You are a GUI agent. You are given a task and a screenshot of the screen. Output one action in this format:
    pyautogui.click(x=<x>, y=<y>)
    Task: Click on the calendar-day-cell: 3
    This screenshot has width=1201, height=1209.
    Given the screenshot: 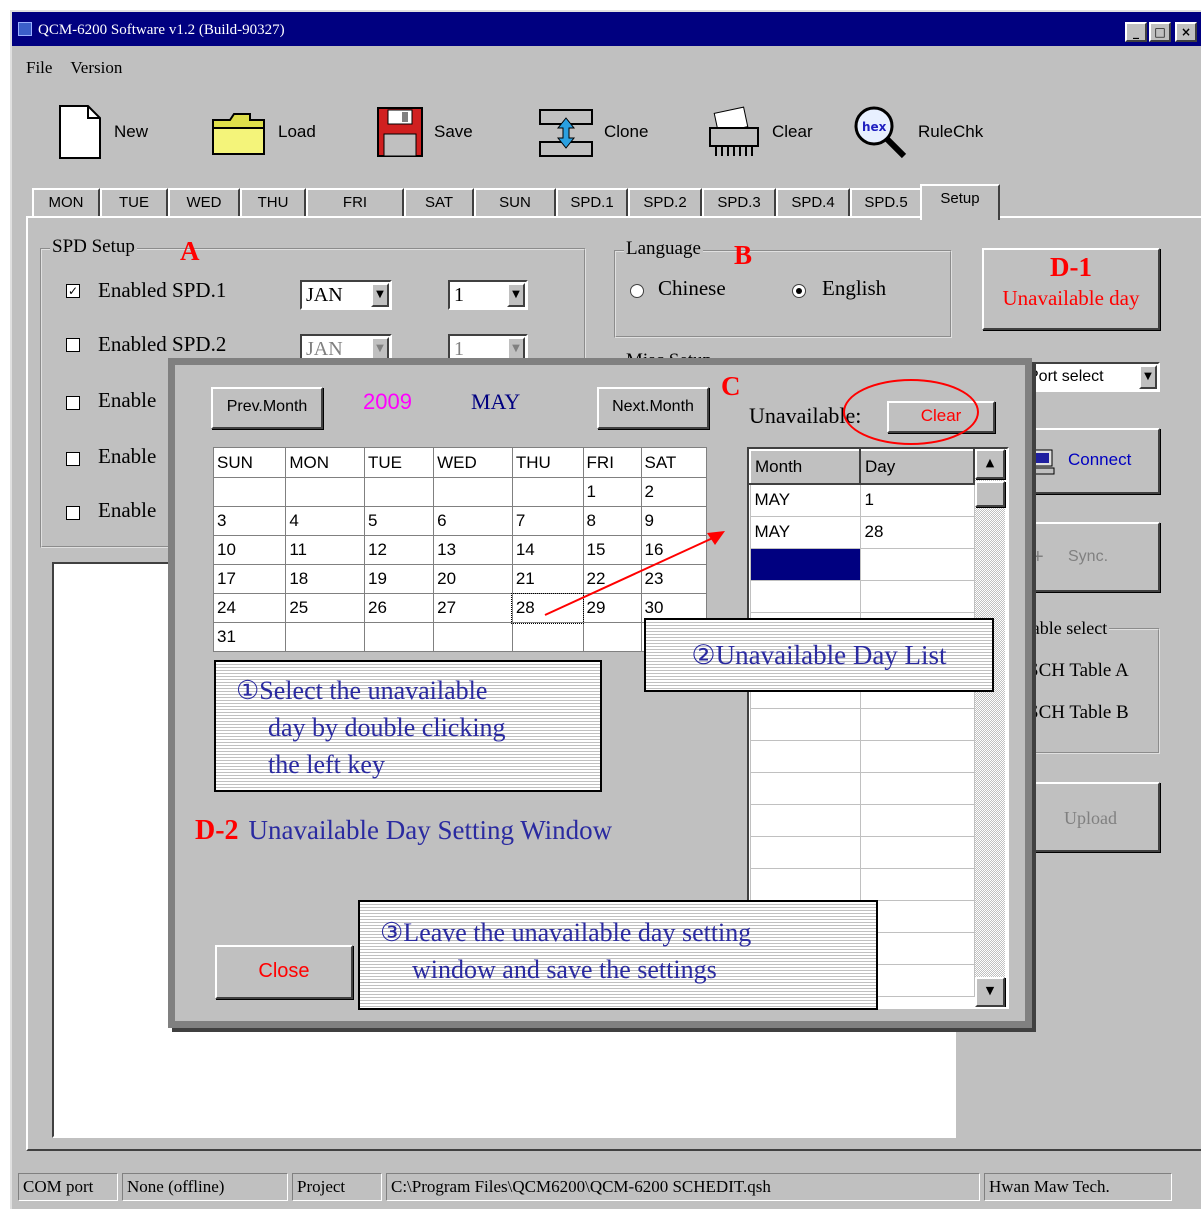 What is the action you would take?
    pyautogui.click(x=249, y=521)
    